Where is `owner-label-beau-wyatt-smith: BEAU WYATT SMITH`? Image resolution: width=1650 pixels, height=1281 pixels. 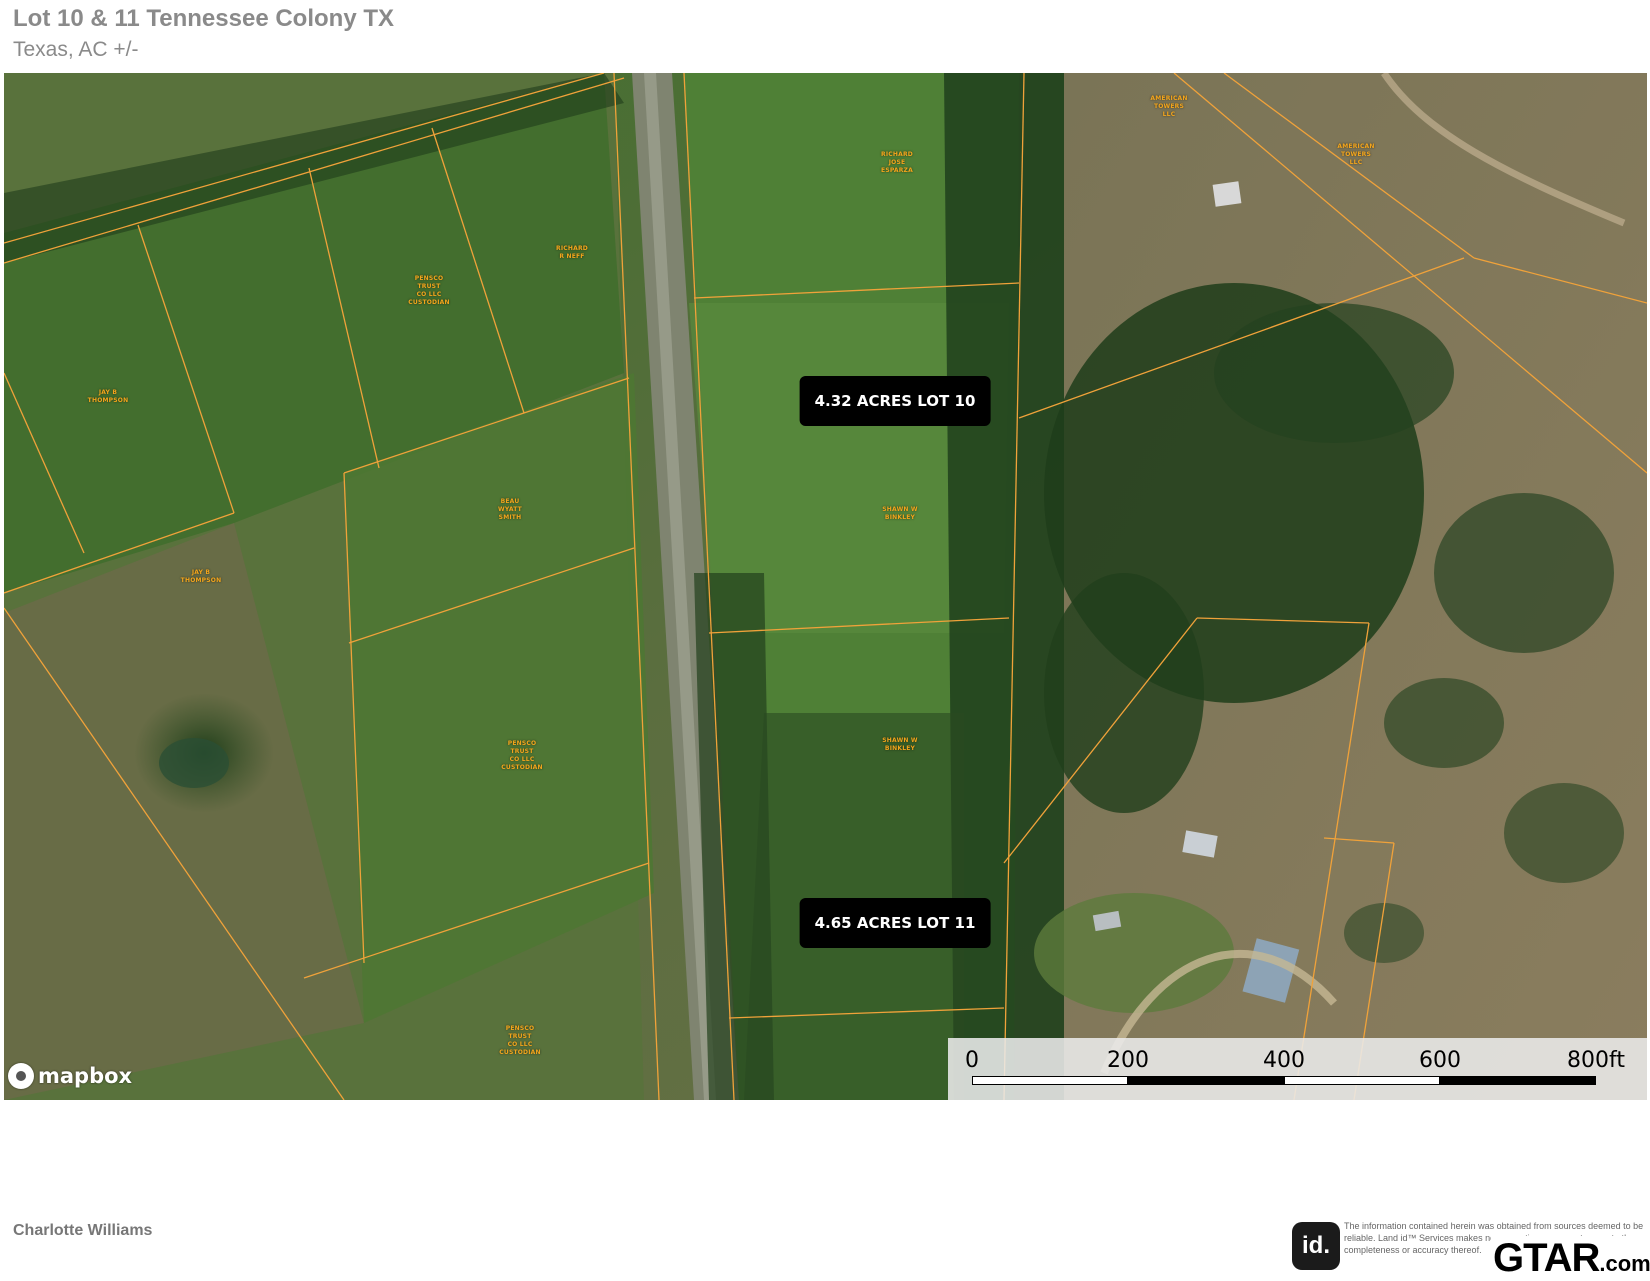
owner-label-beau-wyatt-smith: BEAU WYATT SMITH is located at coordinates (510, 509).